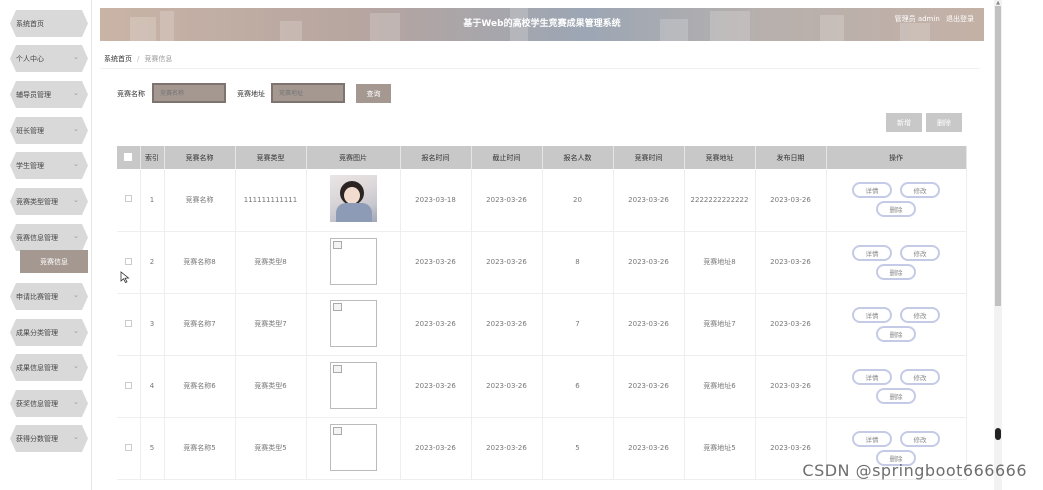 The width and height of the screenshot is (1043, 490). What do you see at coordinates (271, 386) in the screenshot?
I see `cell-type: 竞赛类型6` at bounding box center [271, 386].